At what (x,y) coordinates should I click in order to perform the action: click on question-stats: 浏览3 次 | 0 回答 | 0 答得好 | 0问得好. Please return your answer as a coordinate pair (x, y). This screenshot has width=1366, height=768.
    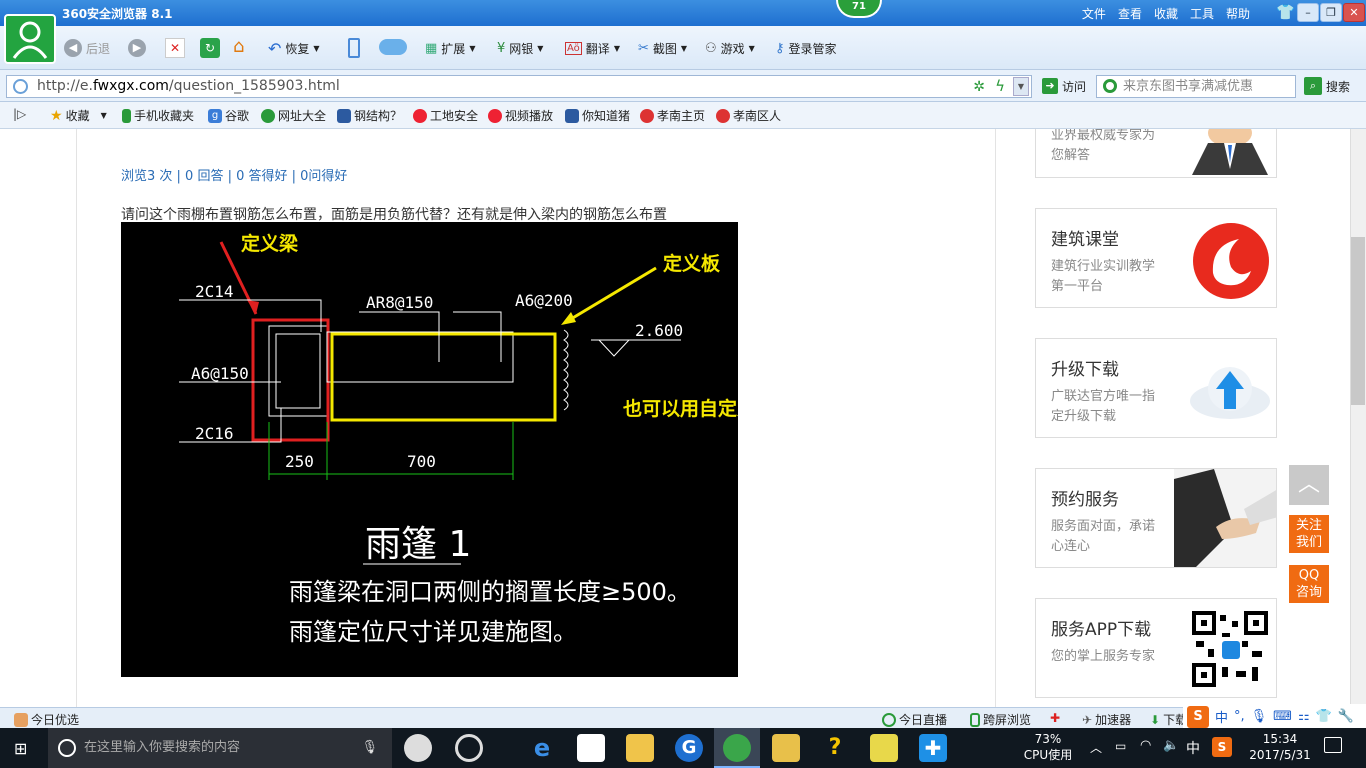
    Looking at the image, I should click on (234, 174).